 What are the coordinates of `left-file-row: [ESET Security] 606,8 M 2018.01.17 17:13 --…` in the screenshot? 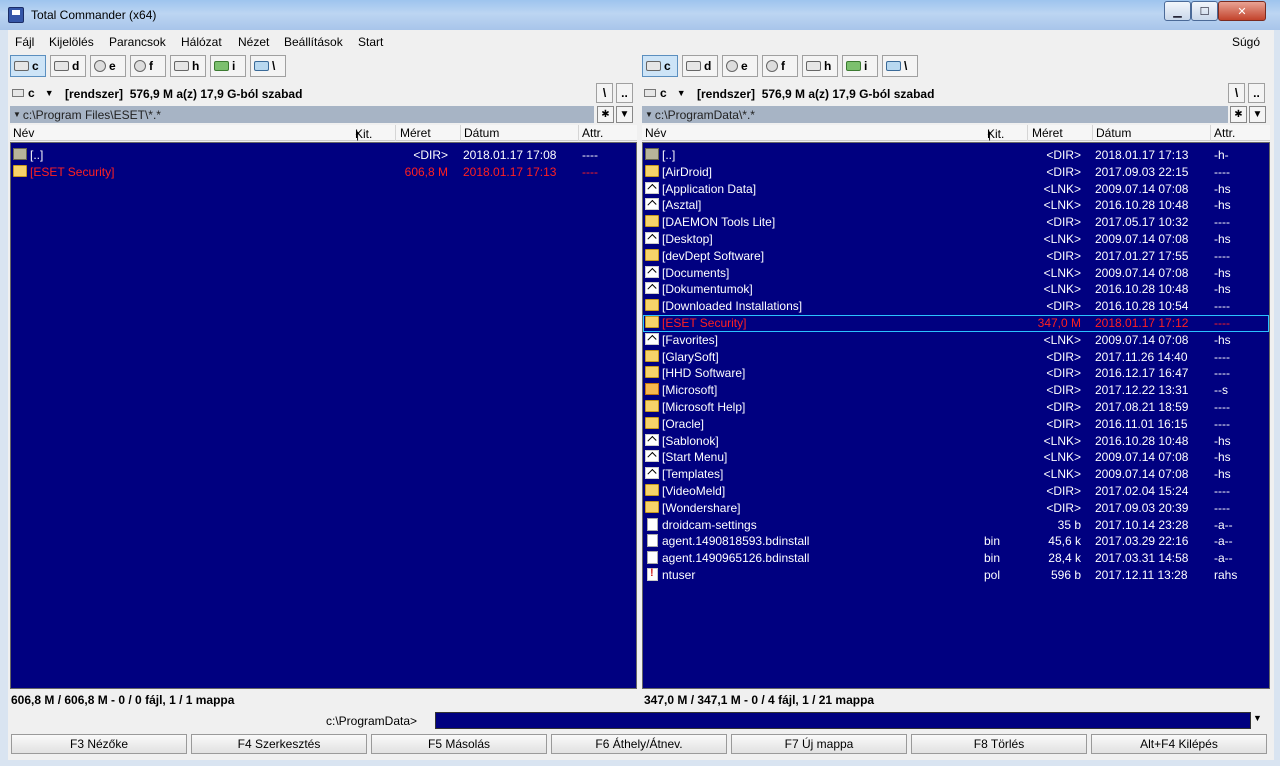 It's located at (323, 172).